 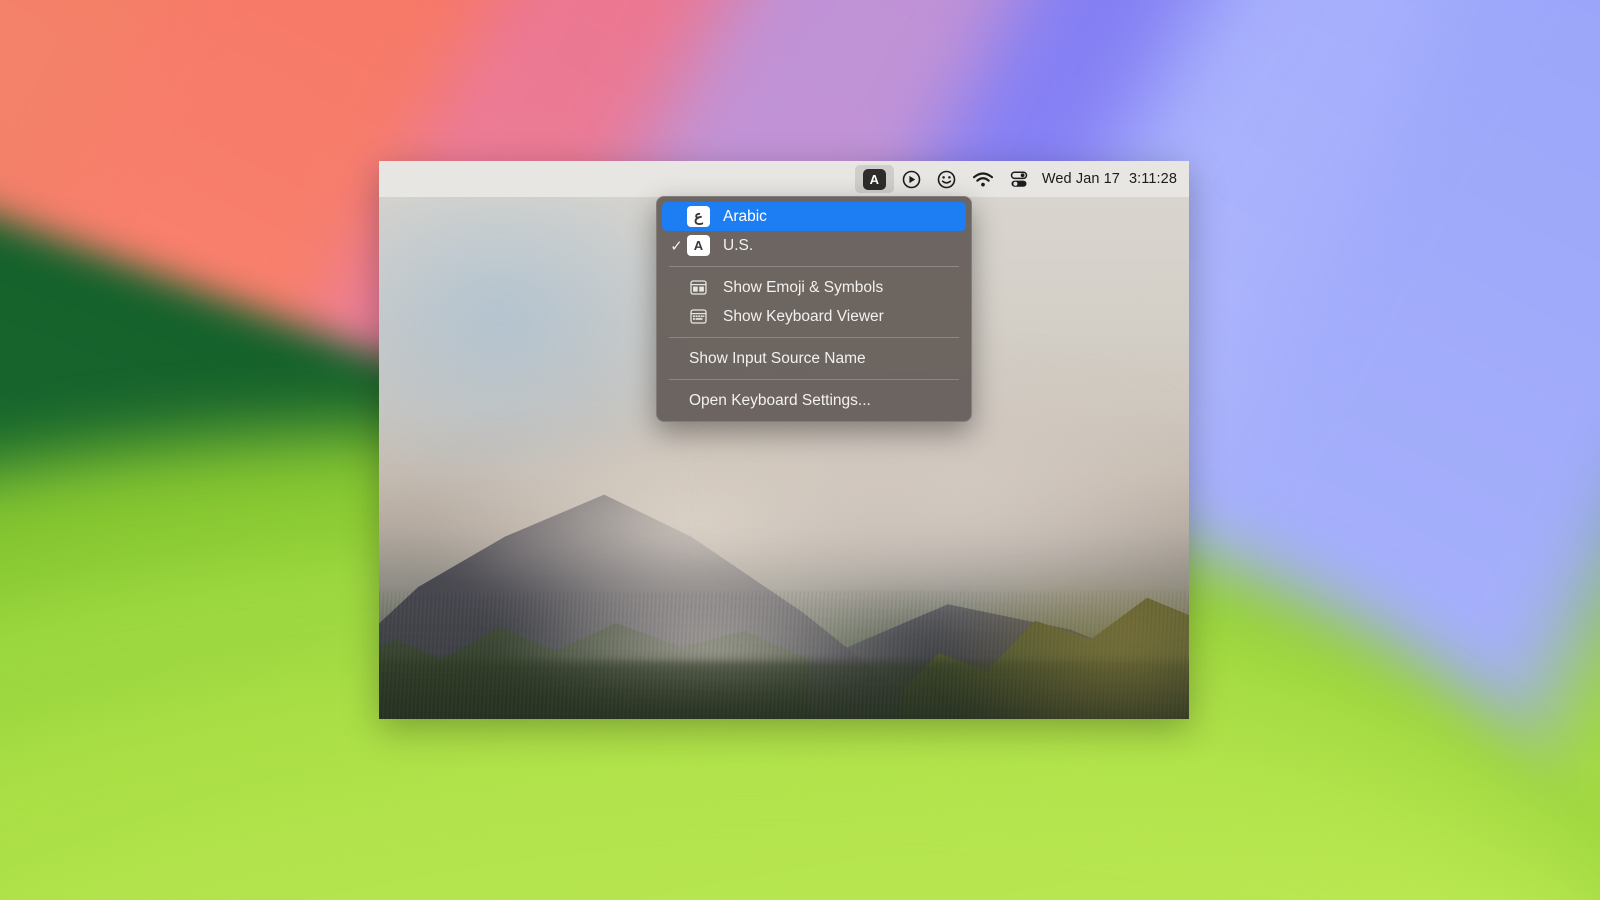 I want to click on menu-item-show-input-source-name: Show Input Source Name, so click(x=814, y=358).